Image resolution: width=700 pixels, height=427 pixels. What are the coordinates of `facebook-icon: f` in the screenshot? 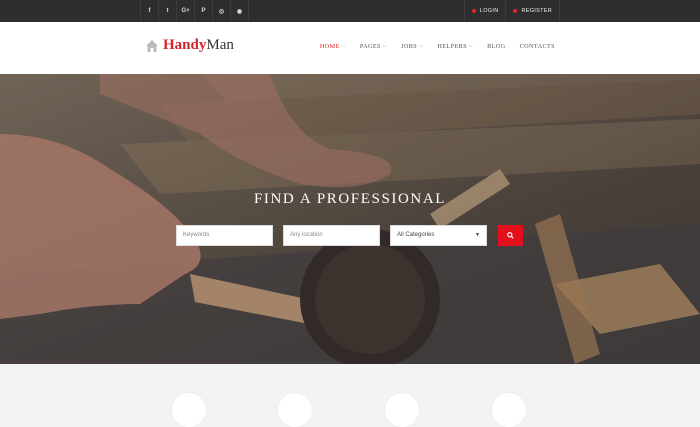 It's located at (149, 11).